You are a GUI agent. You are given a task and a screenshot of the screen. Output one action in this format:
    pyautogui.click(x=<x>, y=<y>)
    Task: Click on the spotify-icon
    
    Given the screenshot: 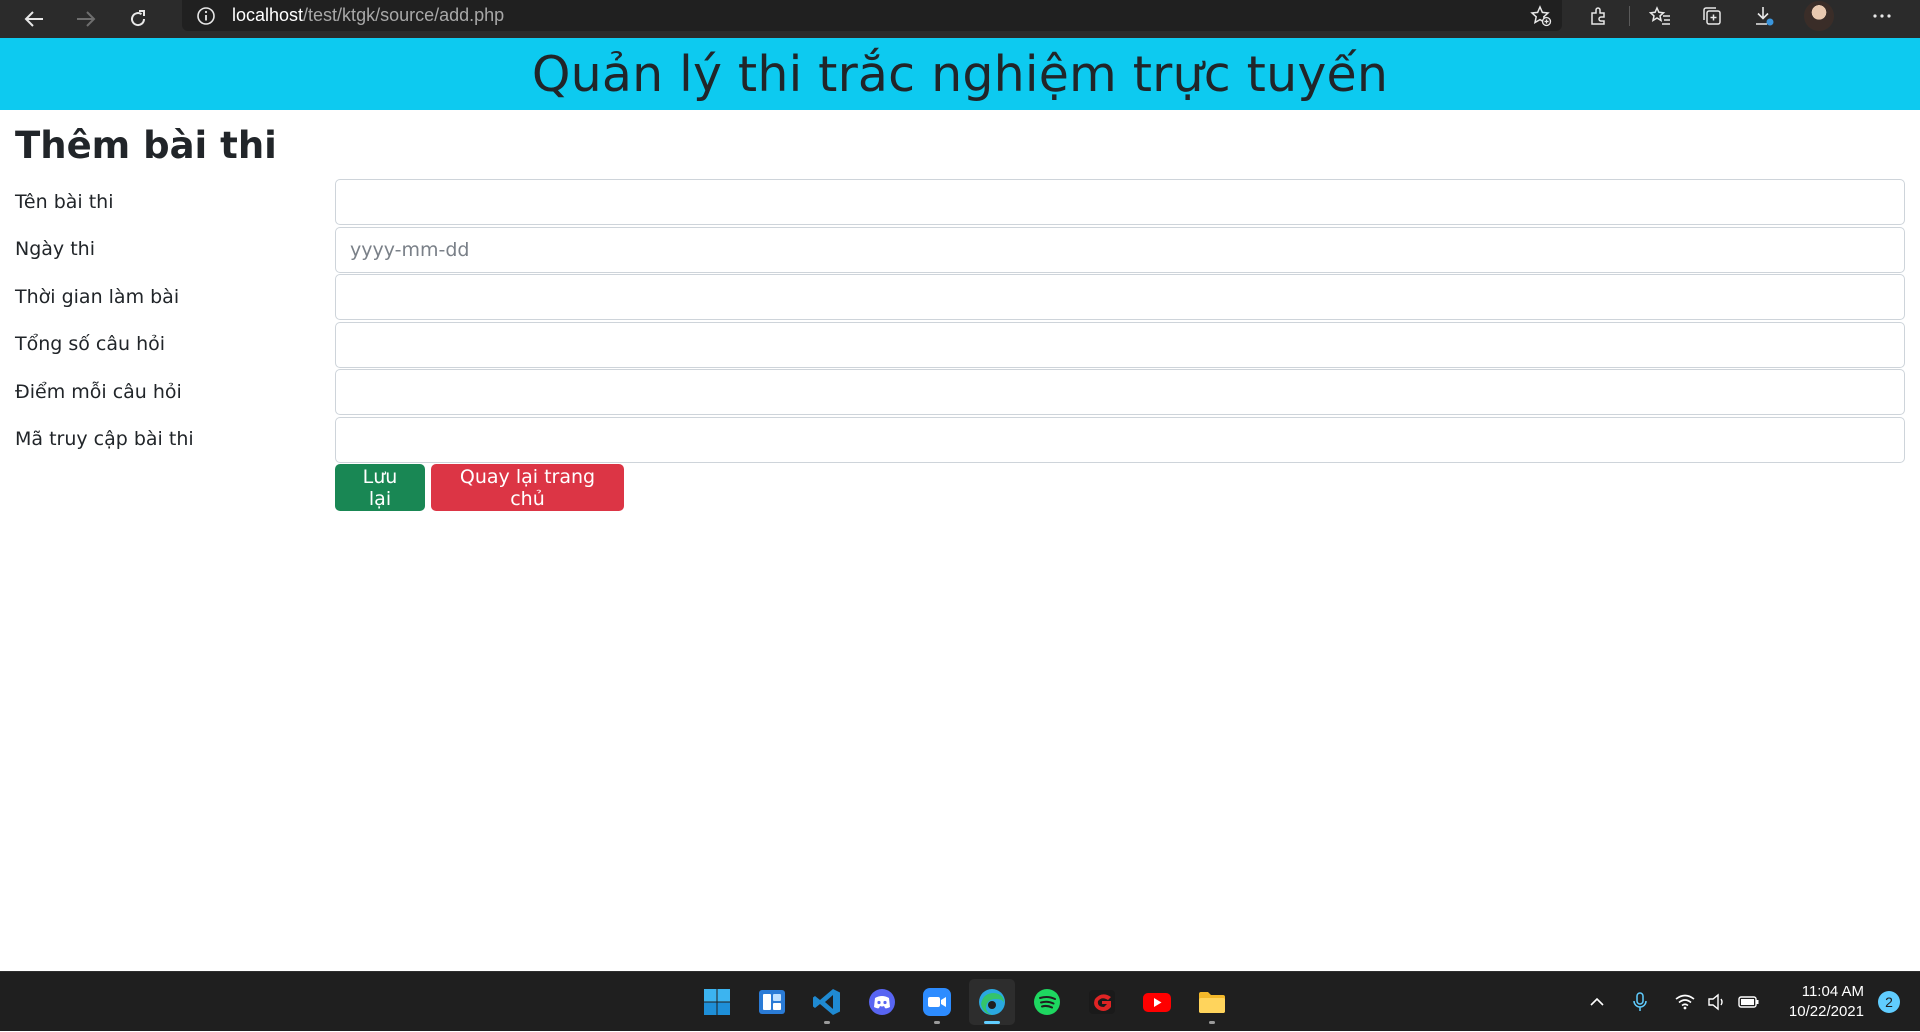 What is the action you would take?
    pyautogui.click(x=1047, y=1002)
    